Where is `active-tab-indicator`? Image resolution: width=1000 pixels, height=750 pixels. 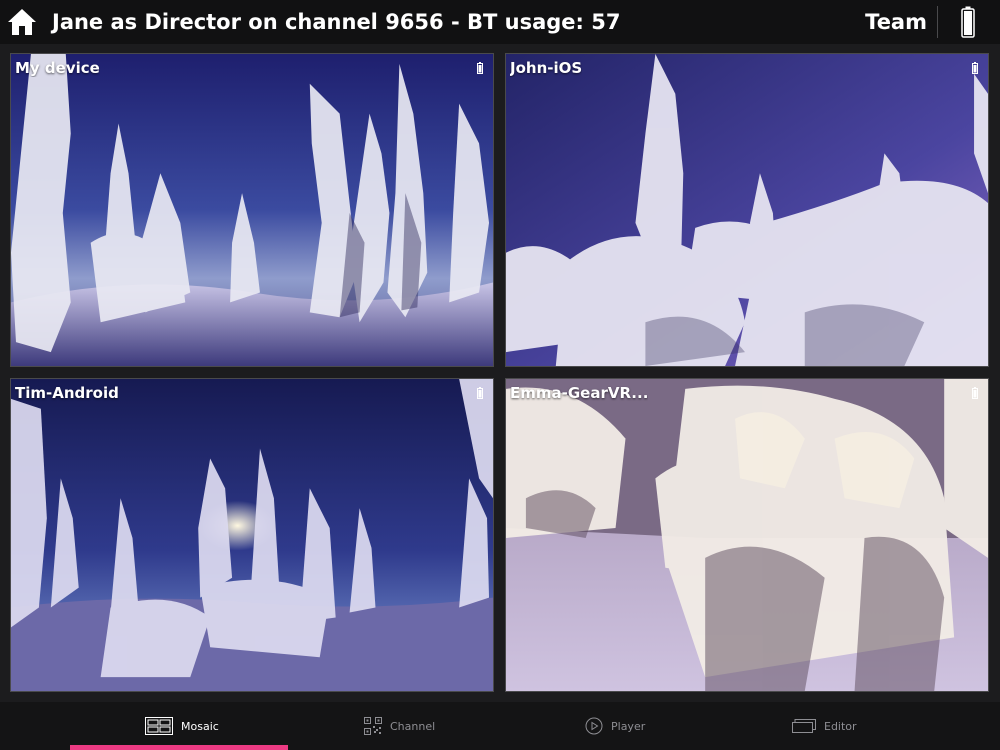
active-tab-indicator is located at coordinates (179, 747).